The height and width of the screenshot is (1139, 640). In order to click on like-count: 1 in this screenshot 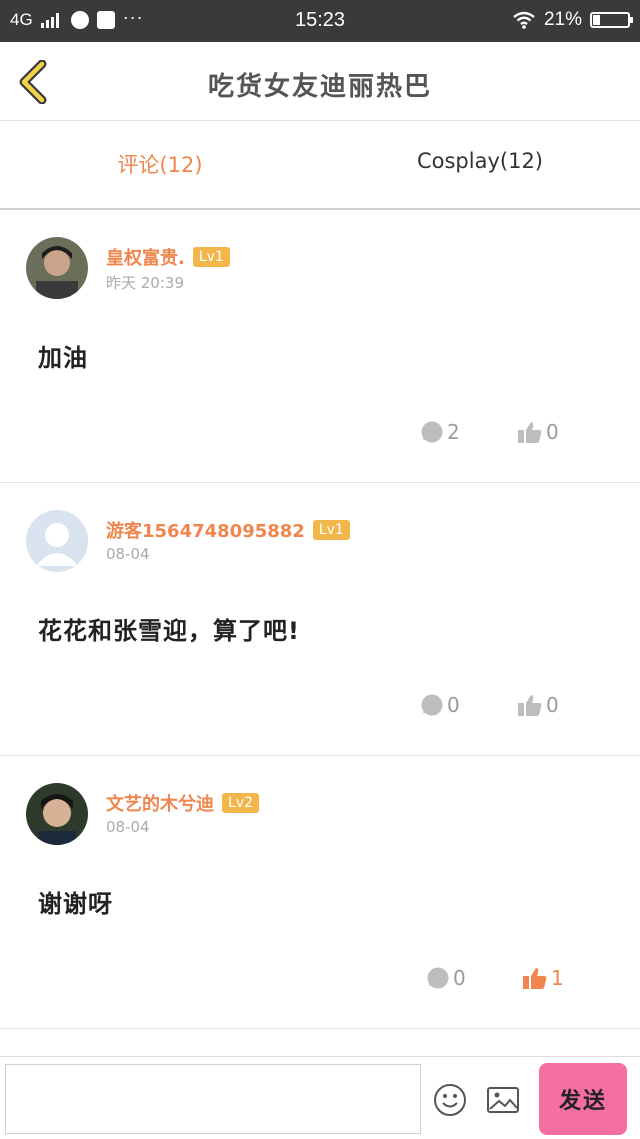, I will do `click(557, 978)`.